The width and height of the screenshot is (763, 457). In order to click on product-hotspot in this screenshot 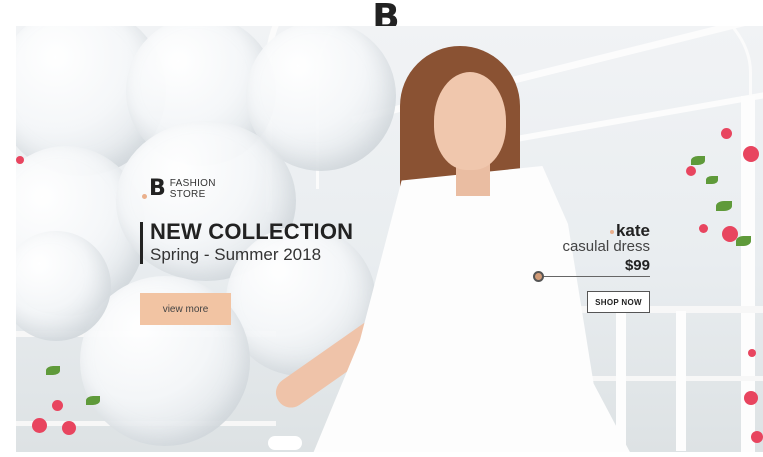, I will do `click(538, 276)`.